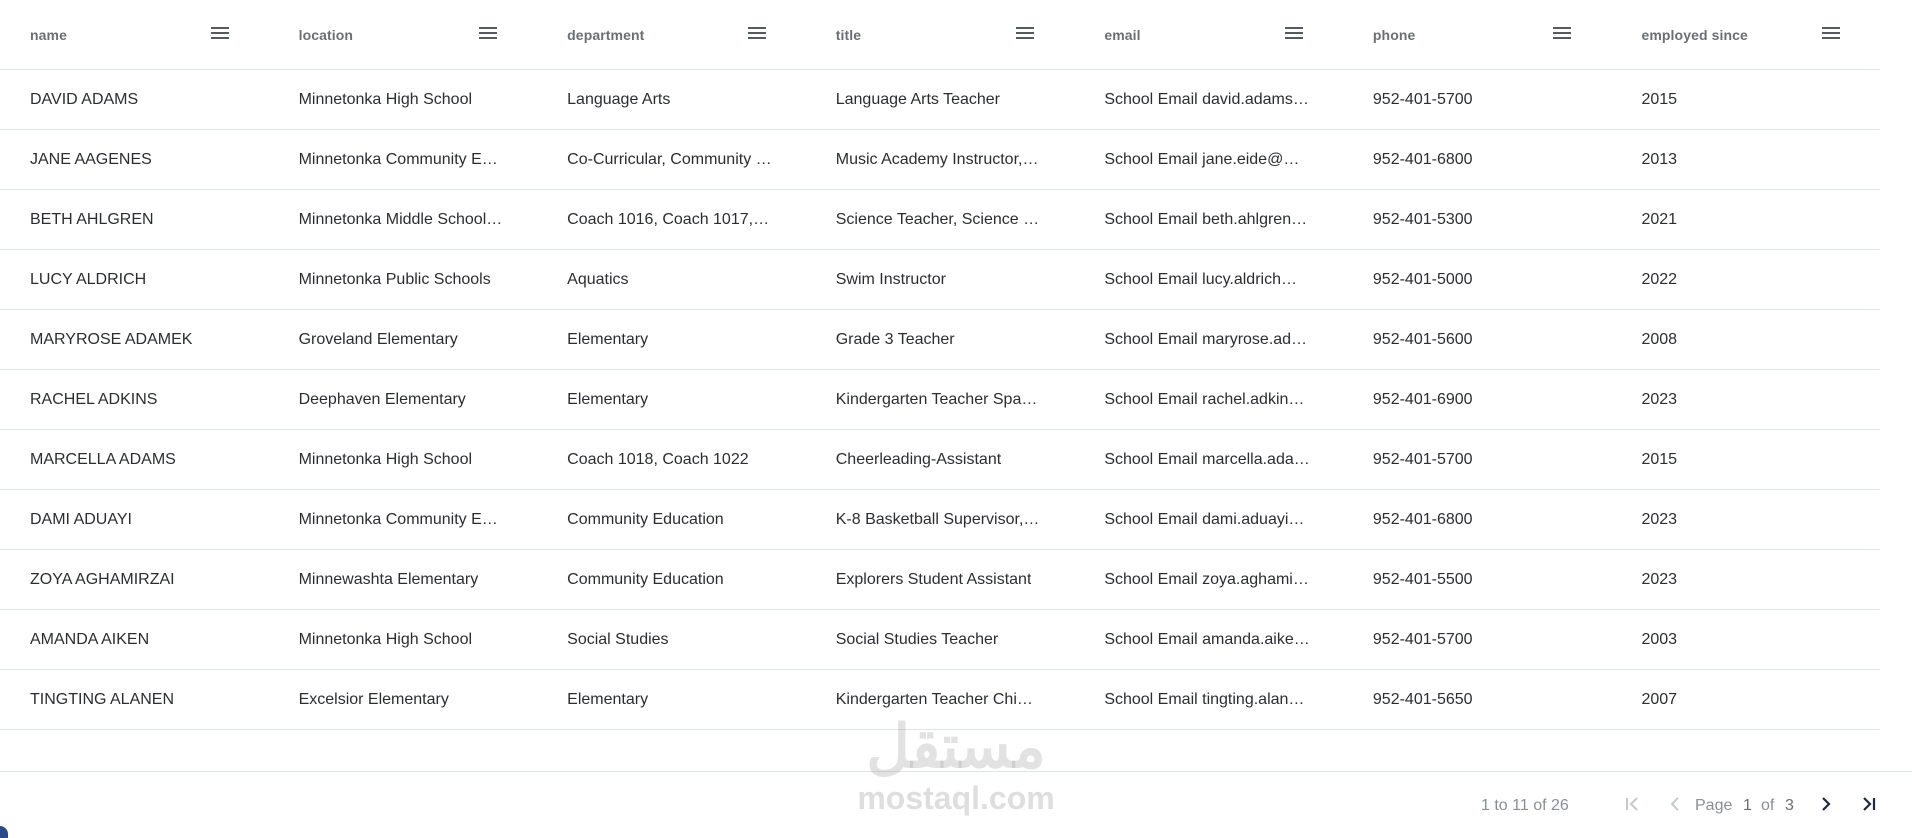  Describe the element at coordinates (940, 34) in the screenshot. I see `header-cell-title: title` at that location.